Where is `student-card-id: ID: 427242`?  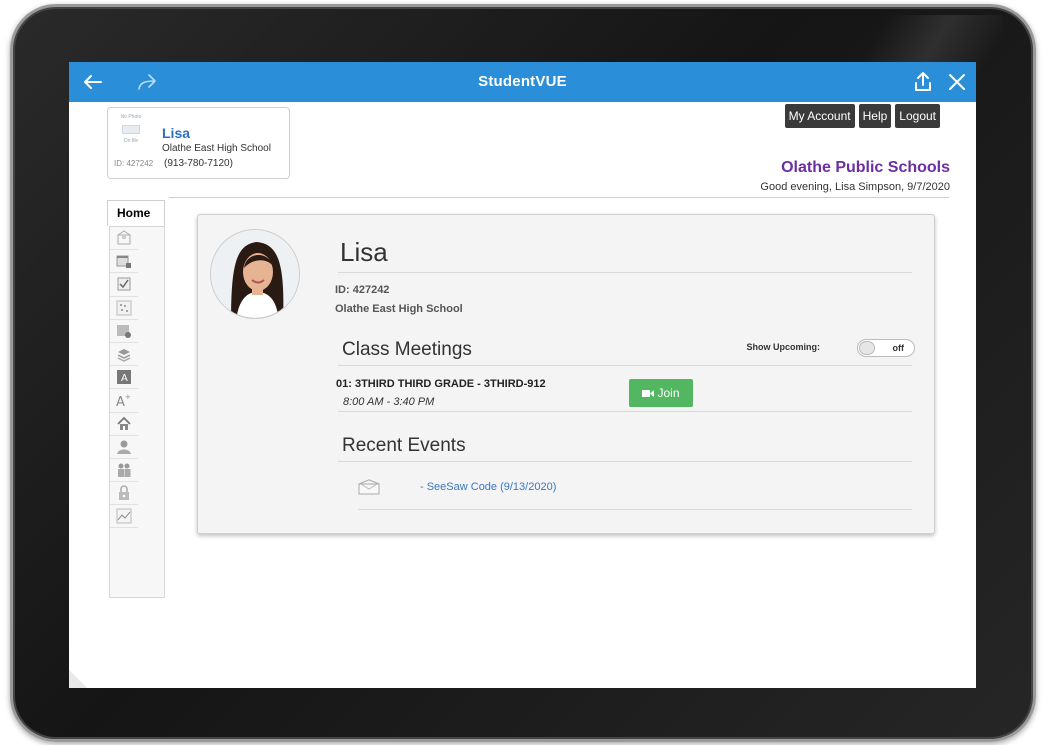
student-card-id: ID: 427242 is located at coordinates (134, 163).